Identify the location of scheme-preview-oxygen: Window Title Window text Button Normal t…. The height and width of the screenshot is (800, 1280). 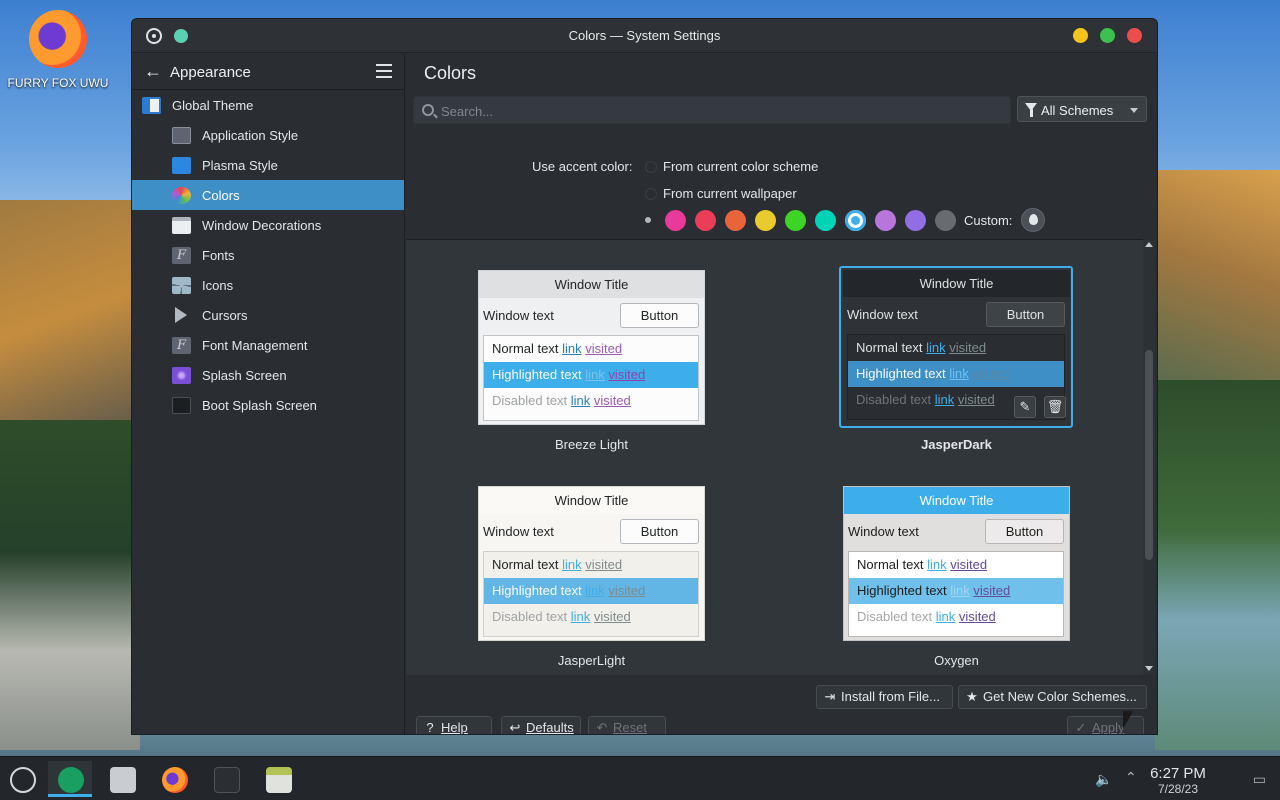
(956, 563).